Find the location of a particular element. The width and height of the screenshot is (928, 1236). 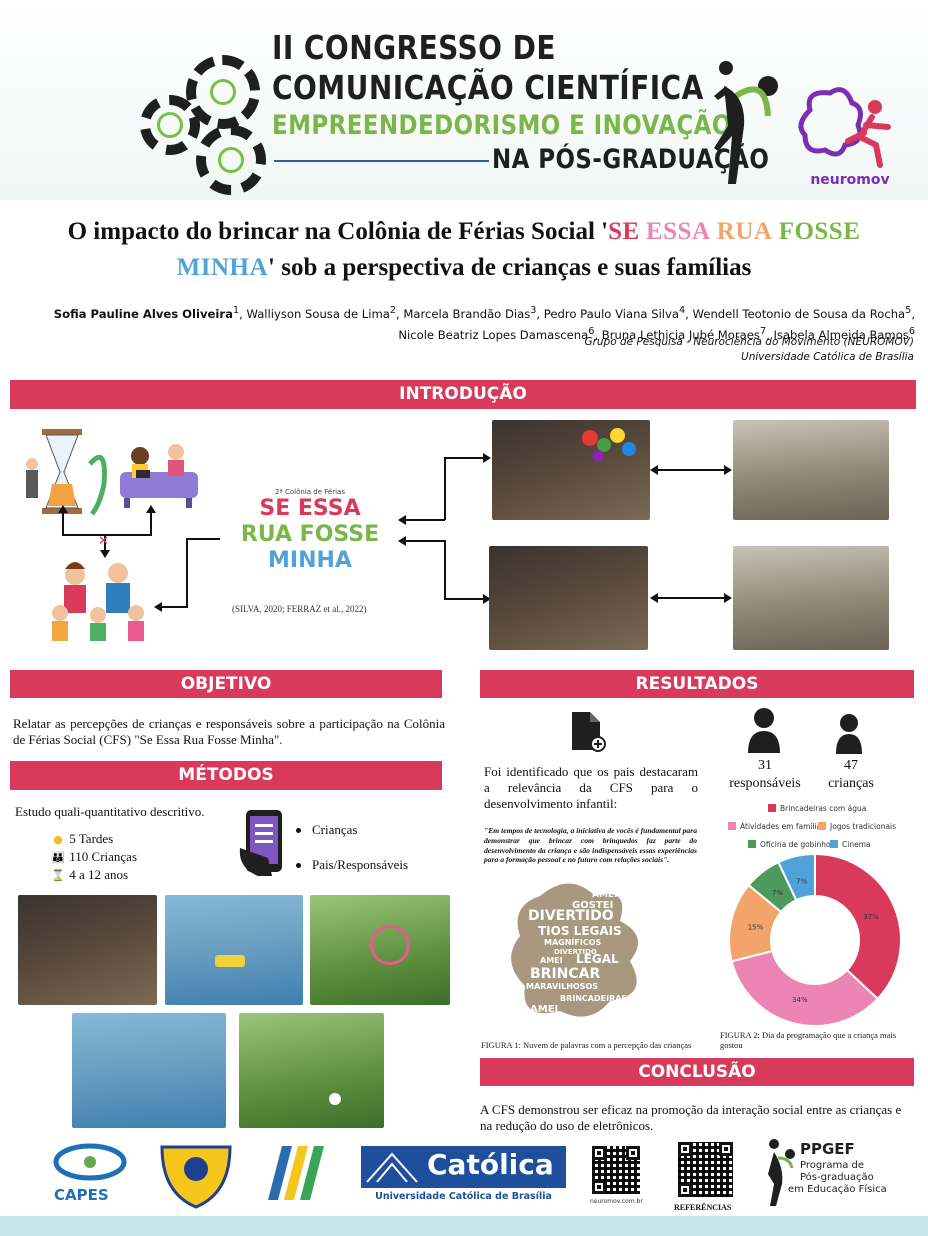

ppgef-figure-icon is located at coordinates (781, 1172).